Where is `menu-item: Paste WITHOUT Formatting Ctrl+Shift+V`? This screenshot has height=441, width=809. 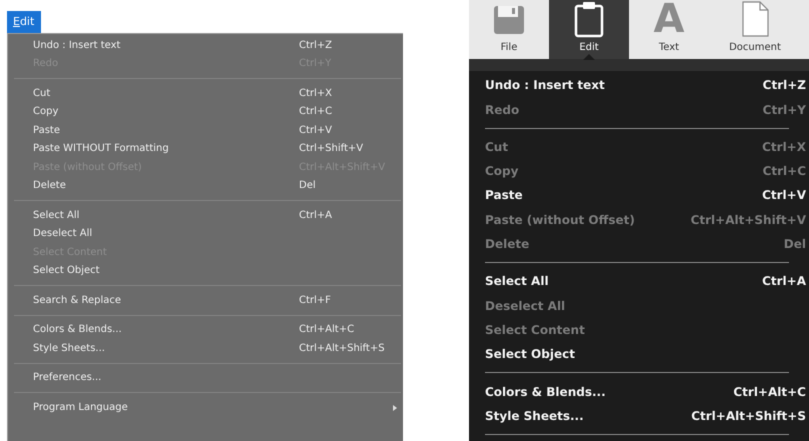 menu-item: Paste WITHOUT Formatting Ctrl+Shift+V is located at coordinates (205, 149).